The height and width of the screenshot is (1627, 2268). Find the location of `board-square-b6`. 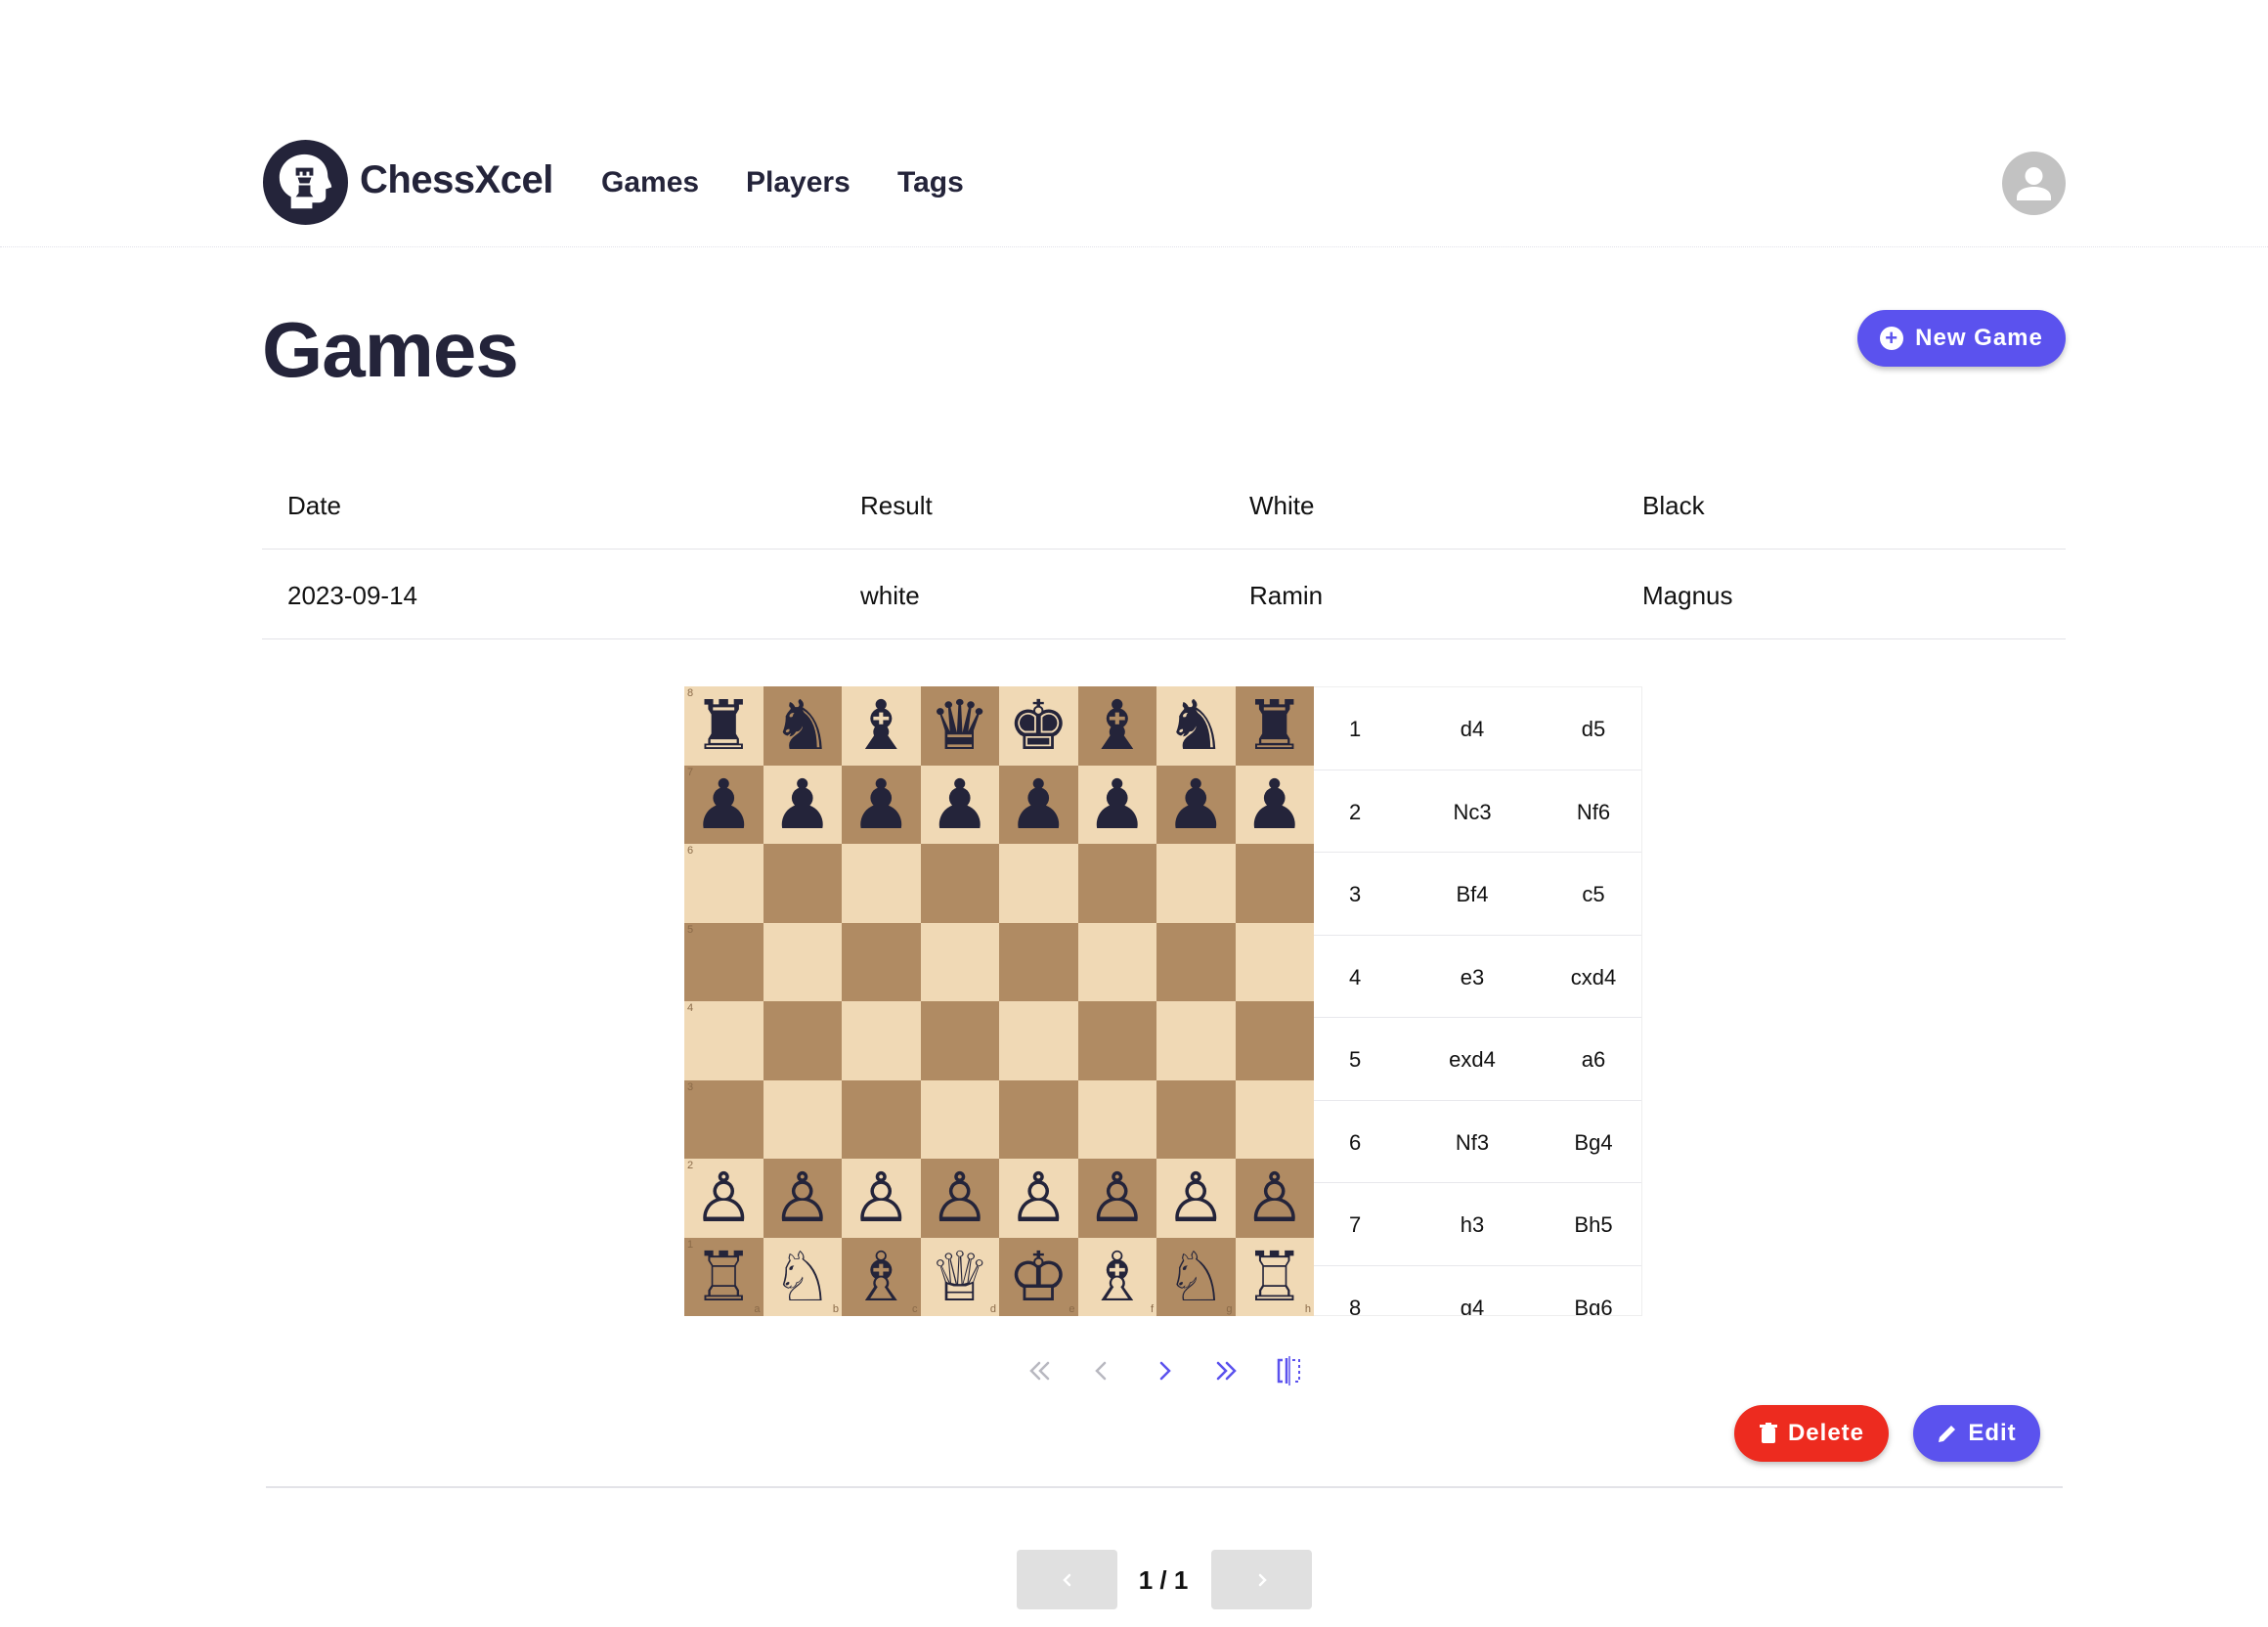

board-square-b6 is located at coordinates (802, 884).